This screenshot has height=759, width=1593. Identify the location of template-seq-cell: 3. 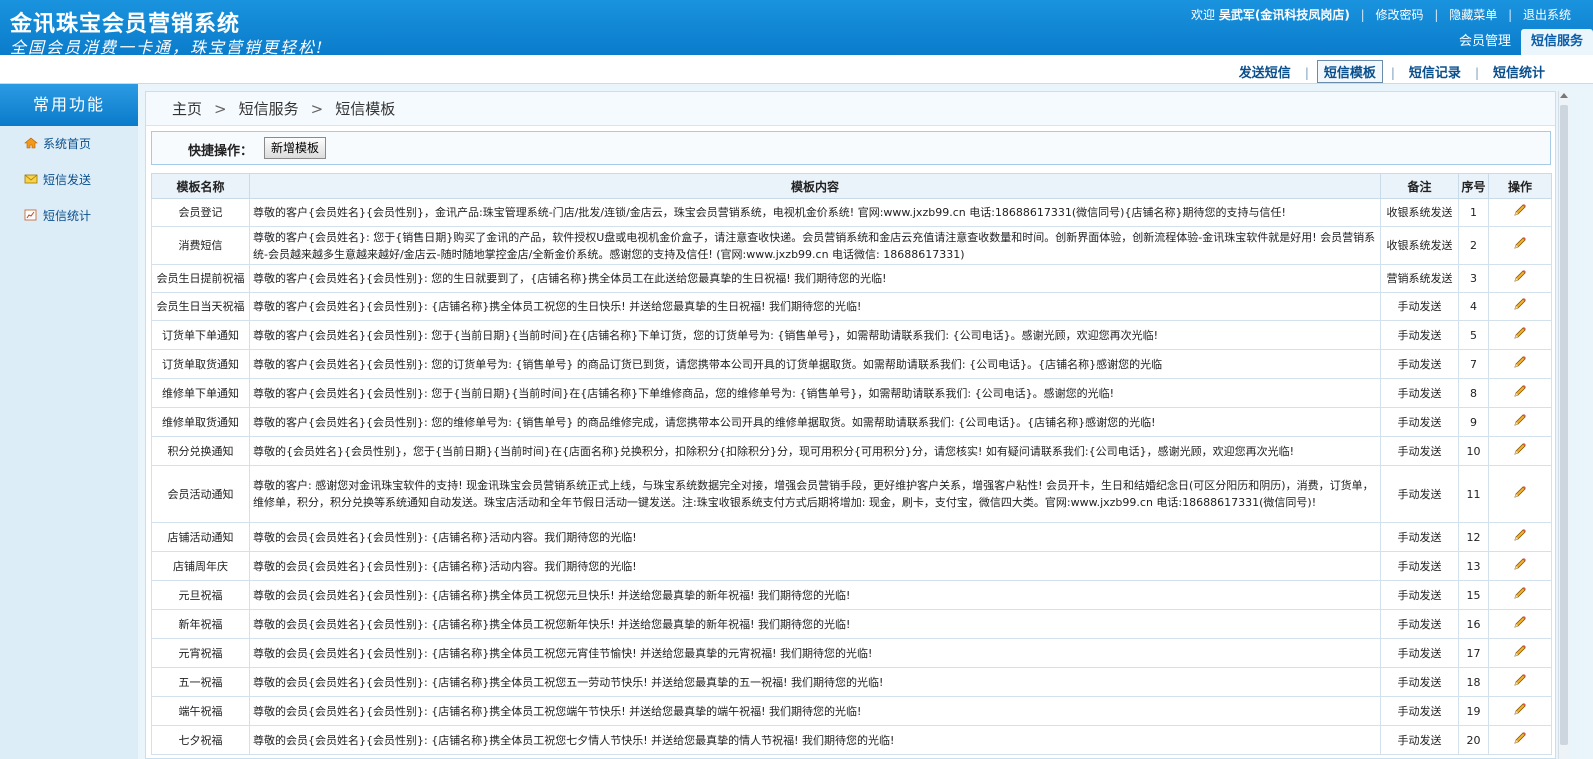
(1473, 278).